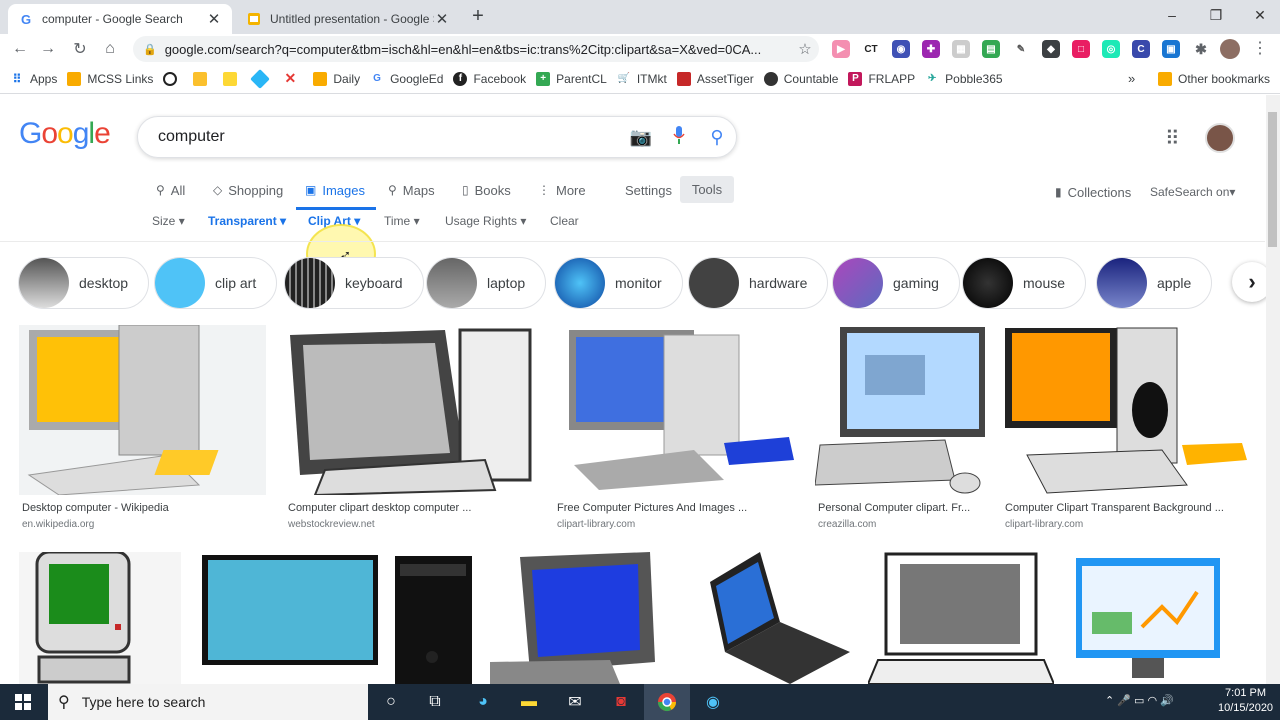 The image size is (1280, 720). What do you see at coordinates (65, 134) in the screenshot?
I see `google-logo: Google` at bounding box center [65, 134].